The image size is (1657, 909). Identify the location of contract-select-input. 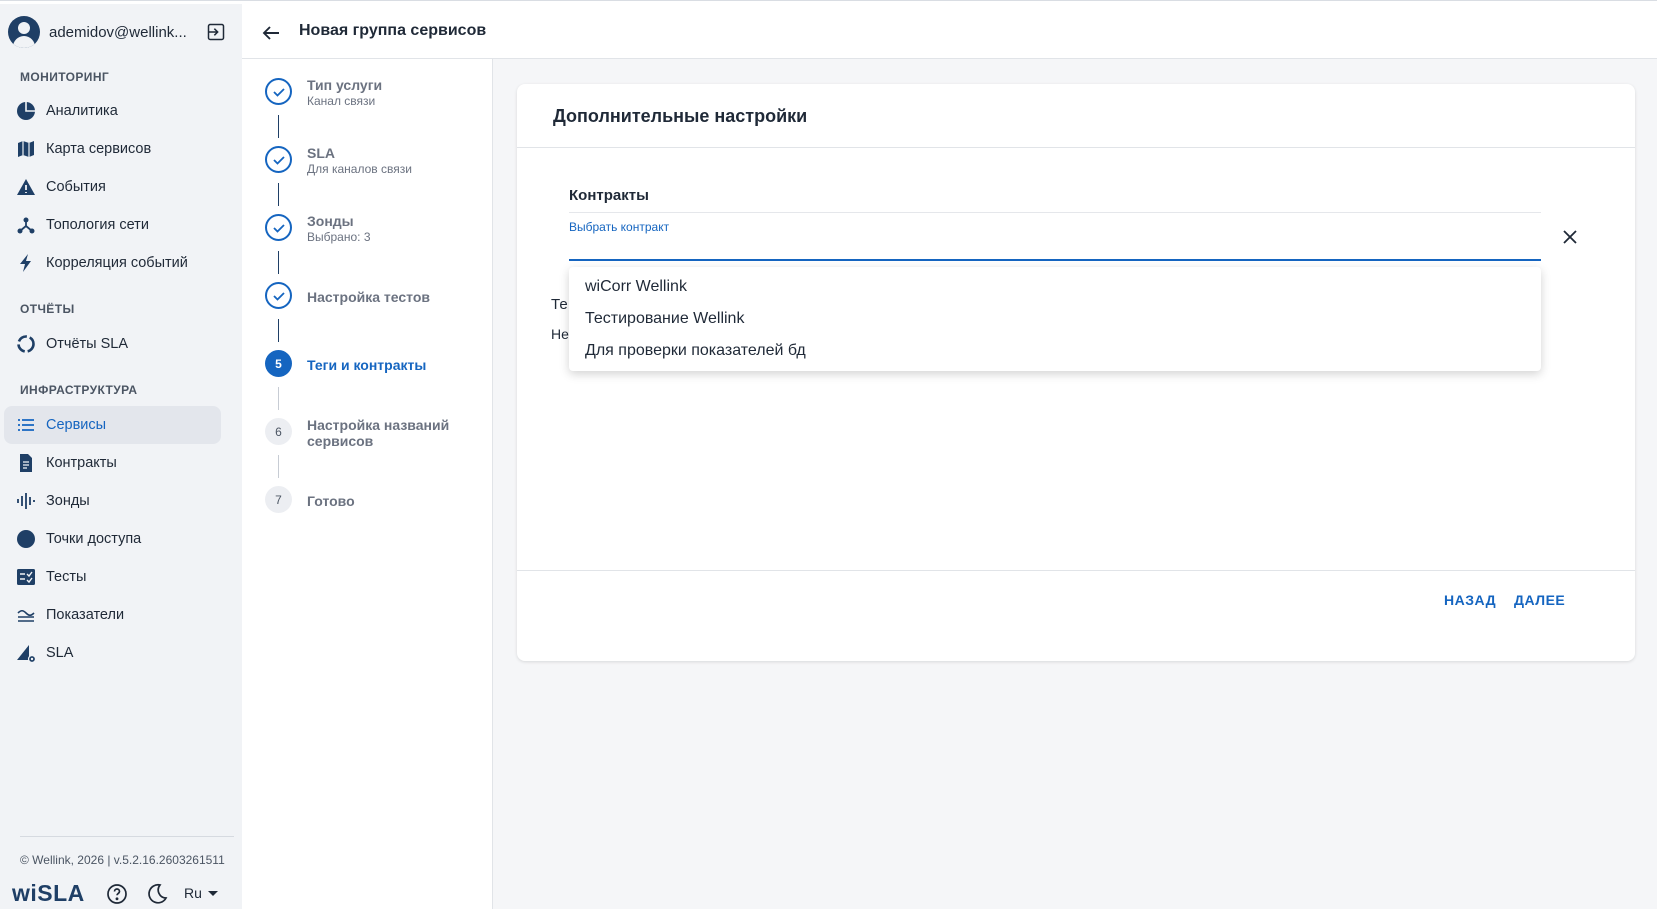
(1055, 260).